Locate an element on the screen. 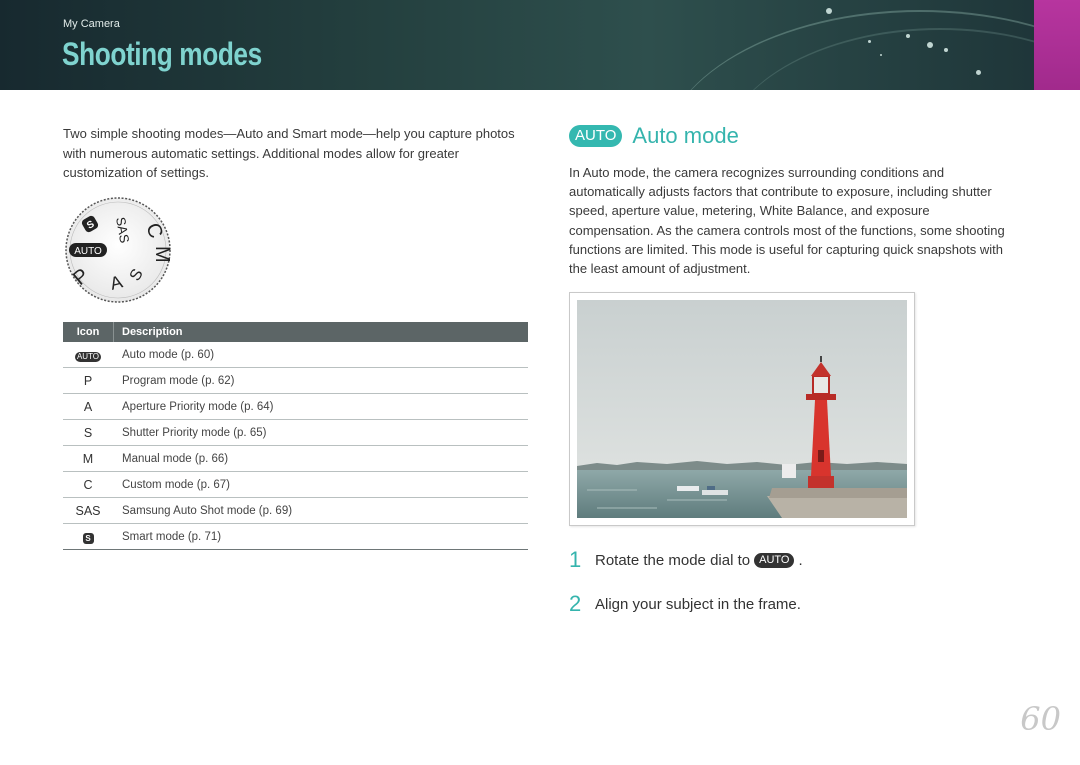  step-text: Align your subject in the frame. is located at coordinates (698, 604).